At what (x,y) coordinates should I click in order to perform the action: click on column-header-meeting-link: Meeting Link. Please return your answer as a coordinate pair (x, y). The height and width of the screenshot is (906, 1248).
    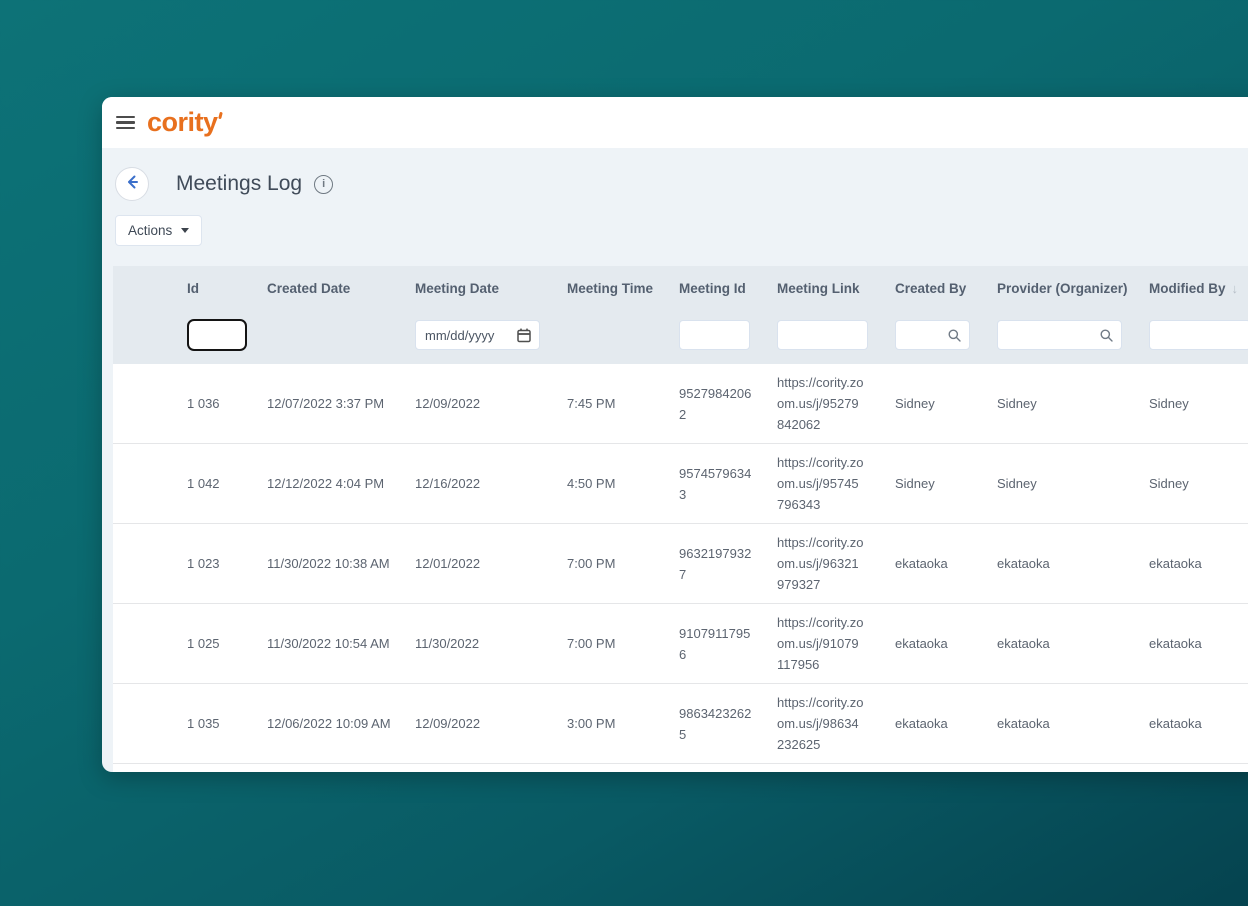
    Looking at the image, I should click on (820, 315).